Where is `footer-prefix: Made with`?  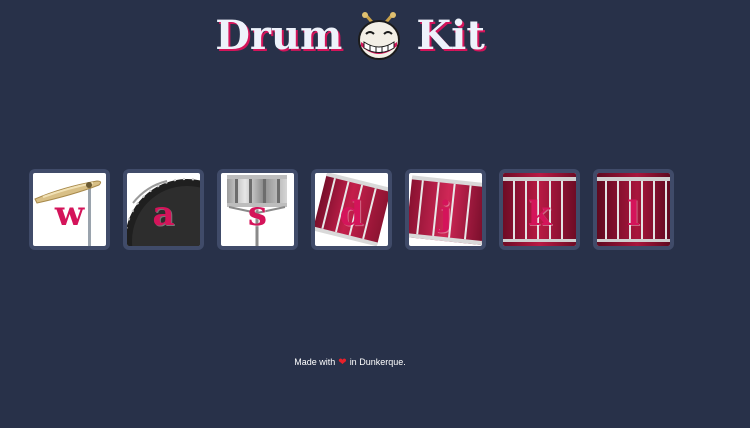
footer-prefix: Made with is located at coordinates (315, 362).